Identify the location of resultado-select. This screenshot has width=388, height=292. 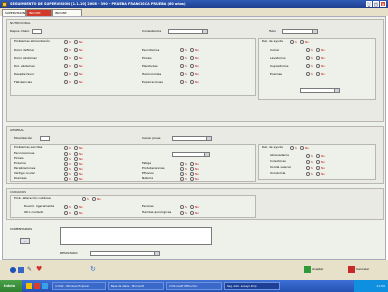
(125, 253).